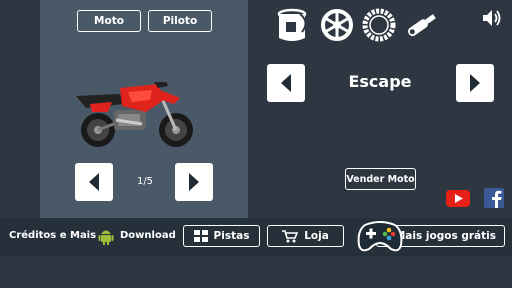 The width and height of the screenshot is (512, 288). I want to click on paint-bucket-icon, so click(293, 26).